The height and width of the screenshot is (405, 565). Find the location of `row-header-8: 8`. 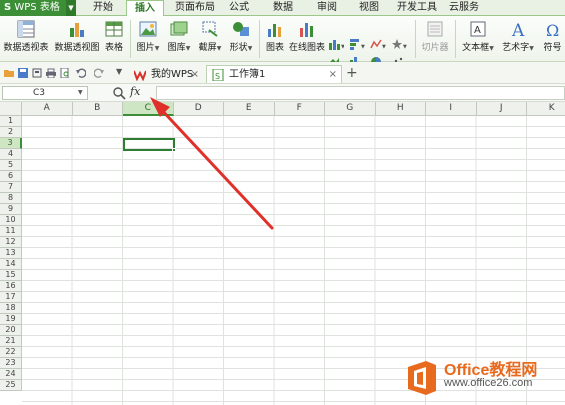

row-header-8: 8 is located at coordinates (11, 198).